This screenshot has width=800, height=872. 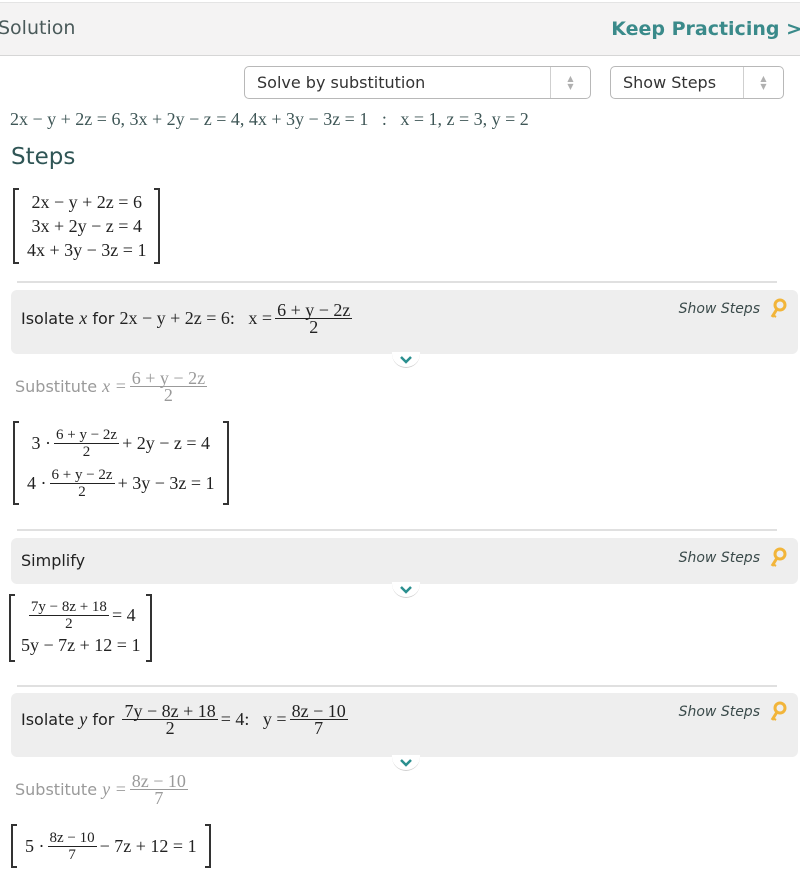 What do you see at coordinates (177, 318) in the screenshot?
I see `step-equation: 2x − y + 2z = 6:` at bounding box center [177, 318].